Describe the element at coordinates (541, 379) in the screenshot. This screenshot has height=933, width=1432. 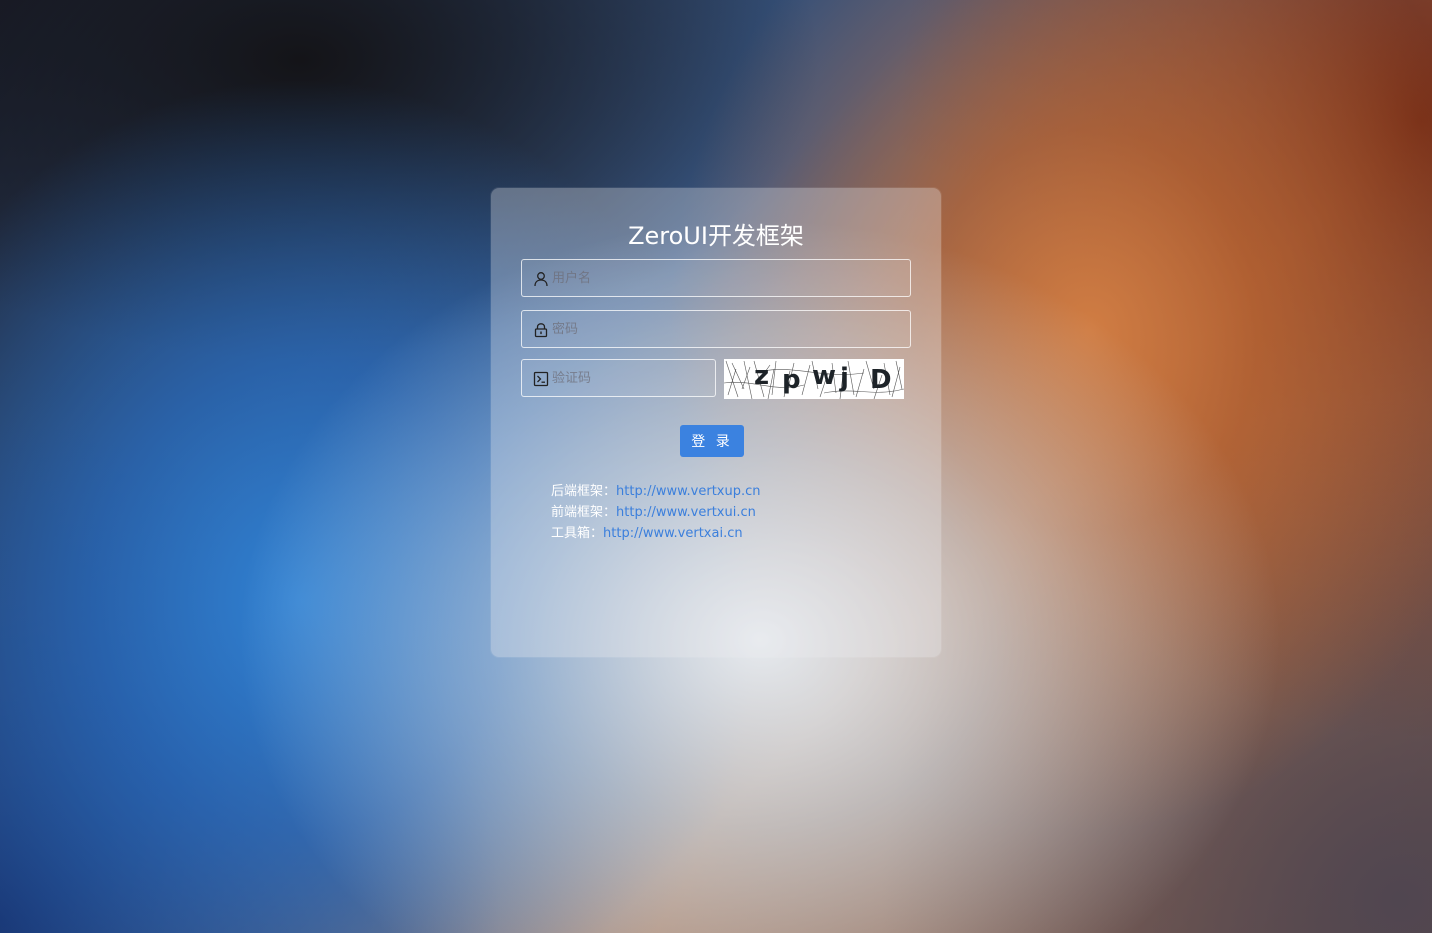
I see `terminal-icon` at that location.